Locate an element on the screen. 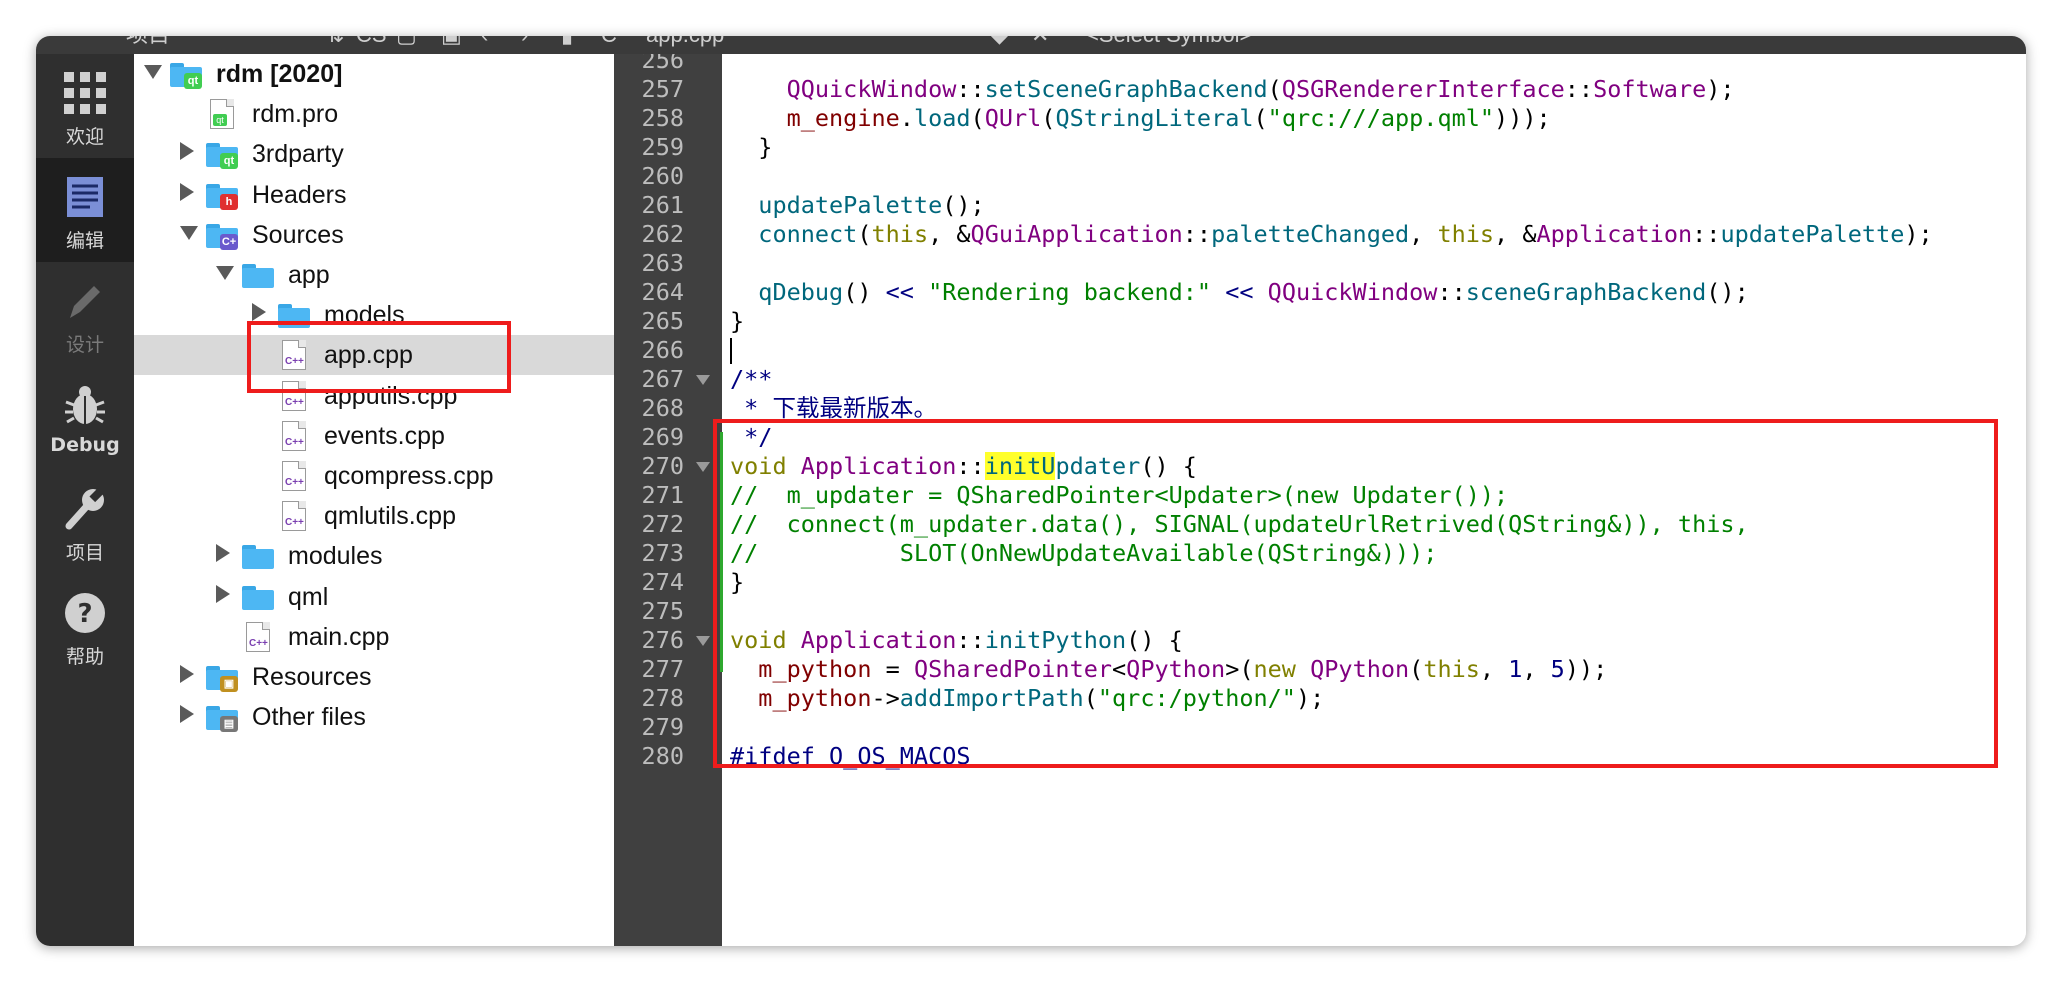 Image resolution: width=2062 pixels, height=982 pixels. mode-debug: Debug is located at coordinates (85, 418).